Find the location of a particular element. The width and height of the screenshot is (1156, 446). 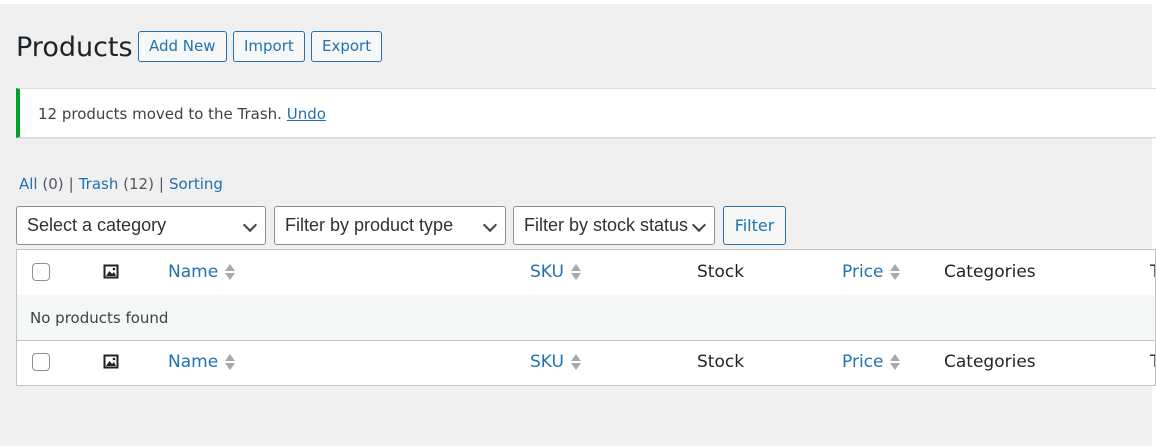

notice-text: 12 products moved to the Trash. Undo is located at coordinates (182, 114).